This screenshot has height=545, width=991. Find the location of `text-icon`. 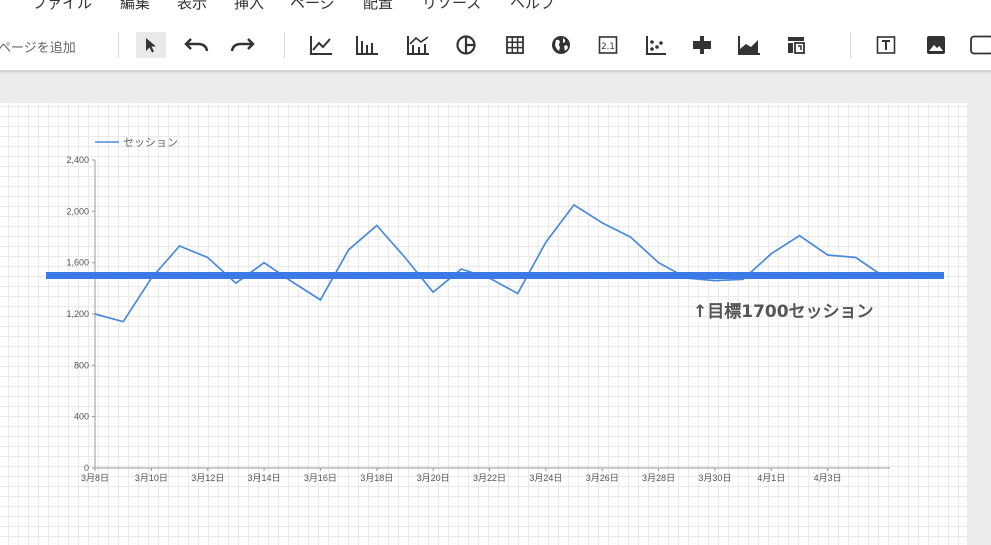

text-icon is located at coordinates (886, 45).